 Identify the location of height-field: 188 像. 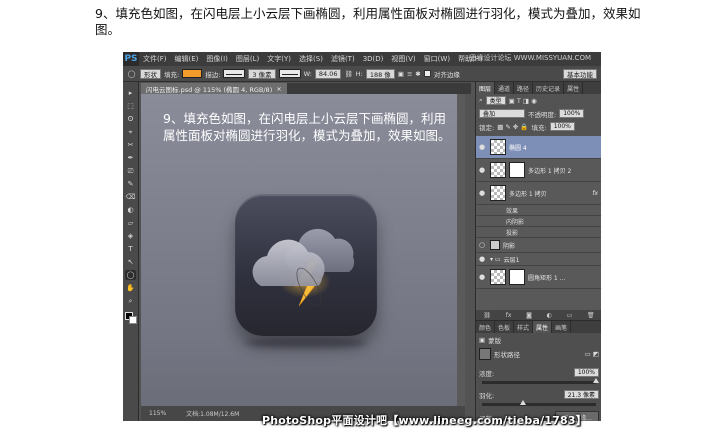
(380, 73).